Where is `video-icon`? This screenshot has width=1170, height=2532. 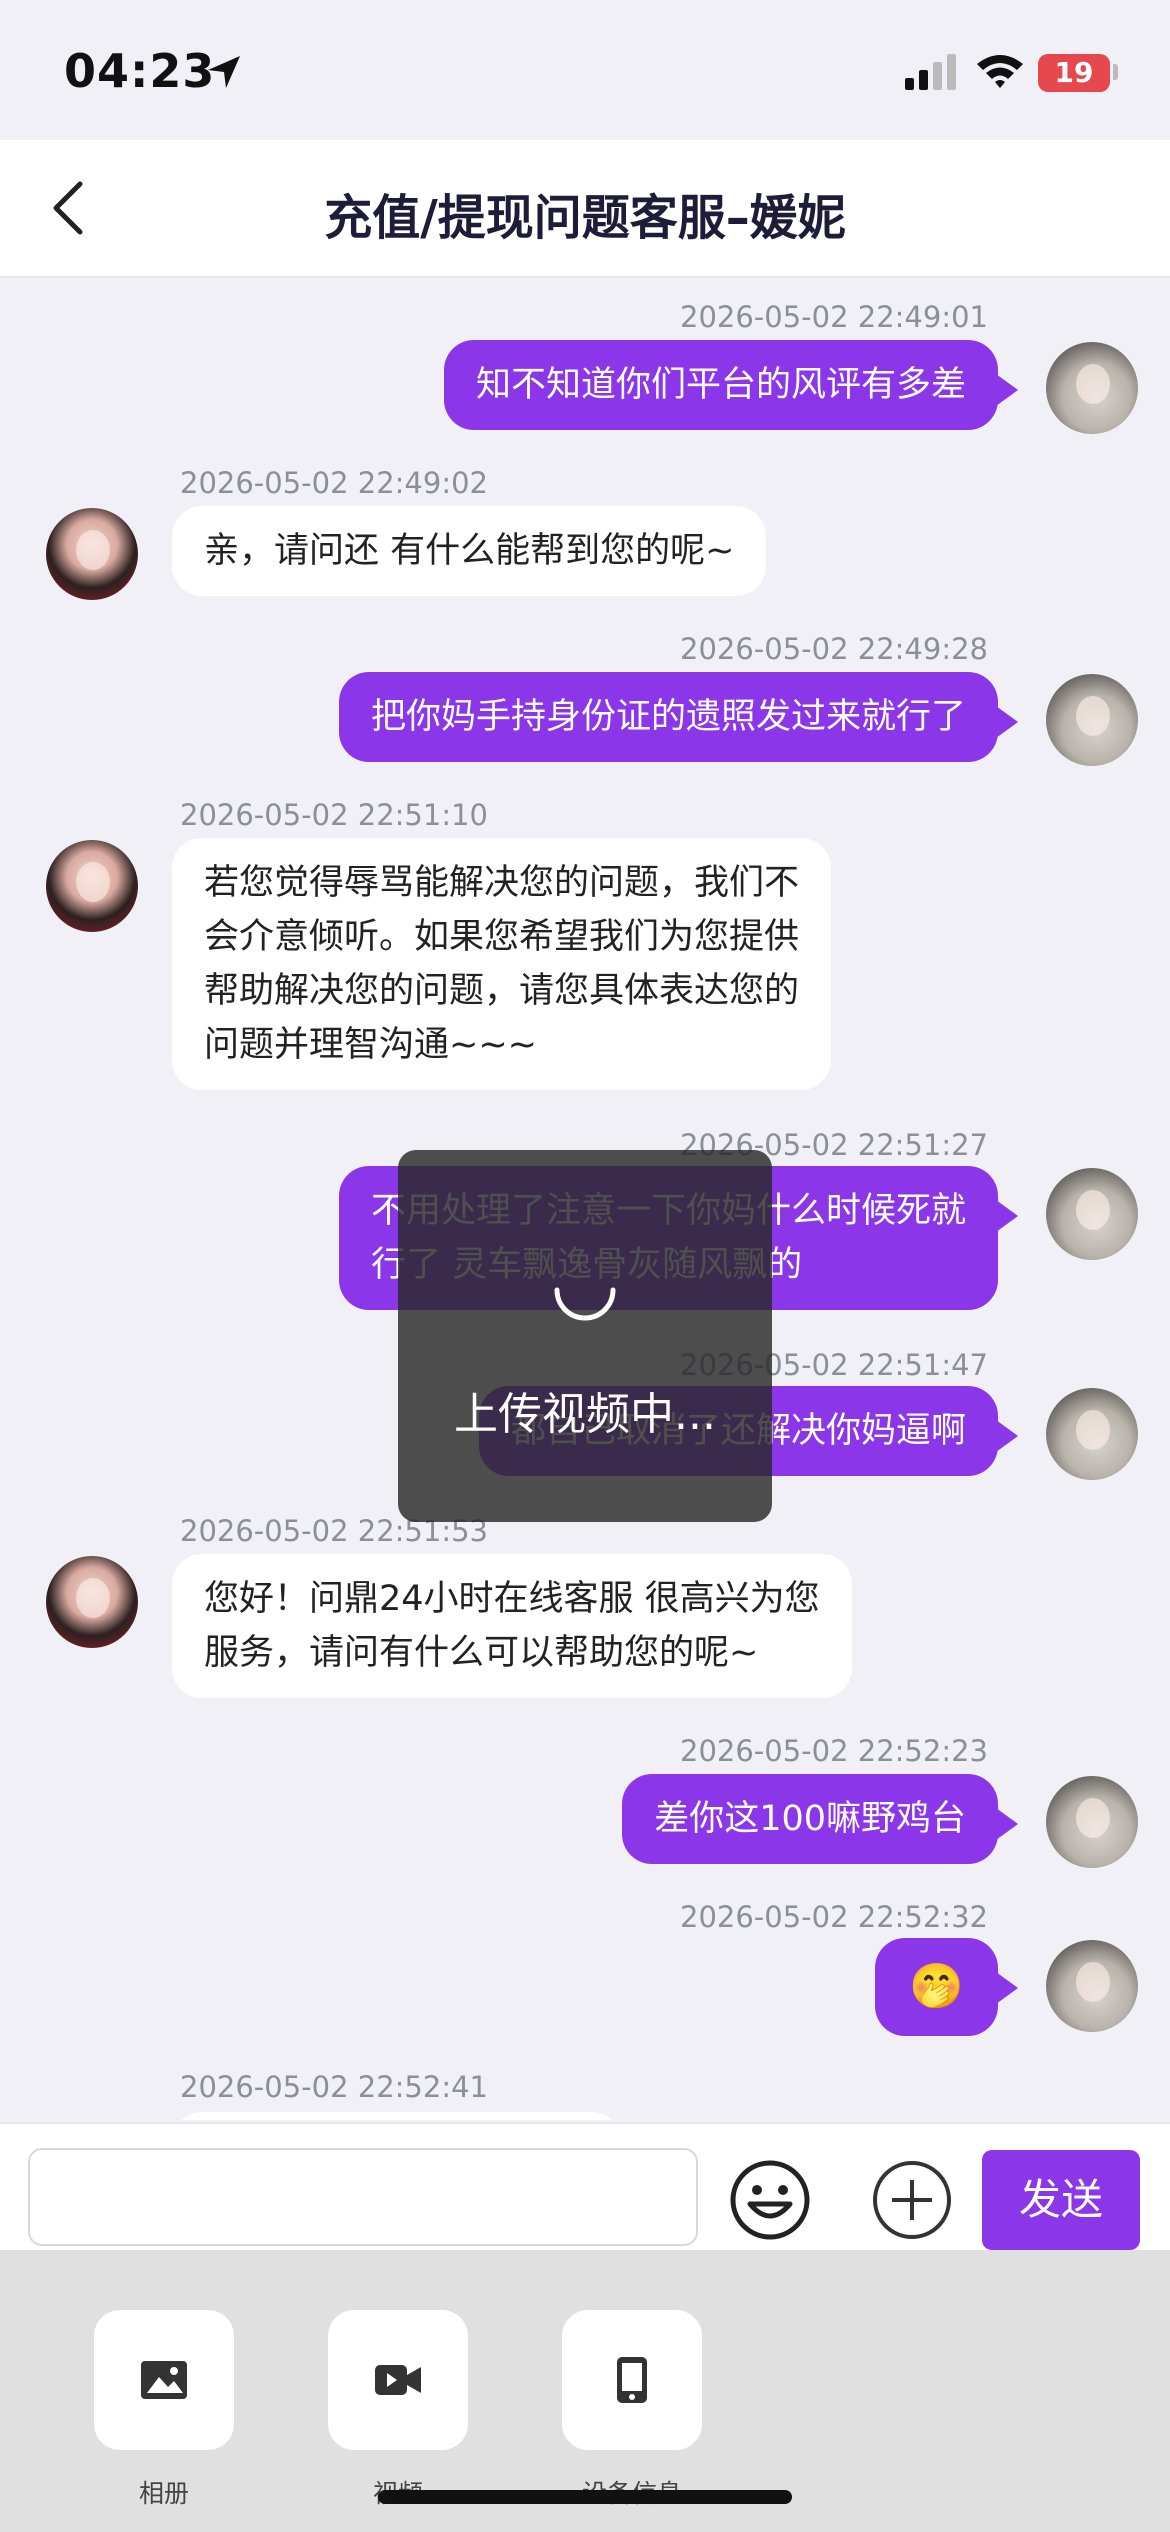
video-icon is located at coordinates (398, 2380).